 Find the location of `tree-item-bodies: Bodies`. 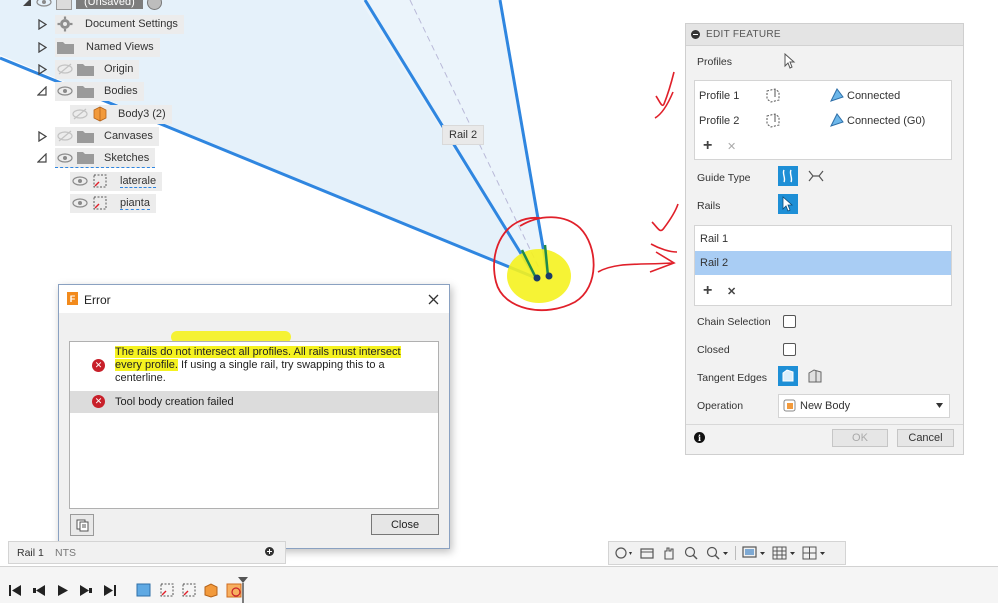

tree-item-bodies: Bodies is located at coordinates (89, 91).